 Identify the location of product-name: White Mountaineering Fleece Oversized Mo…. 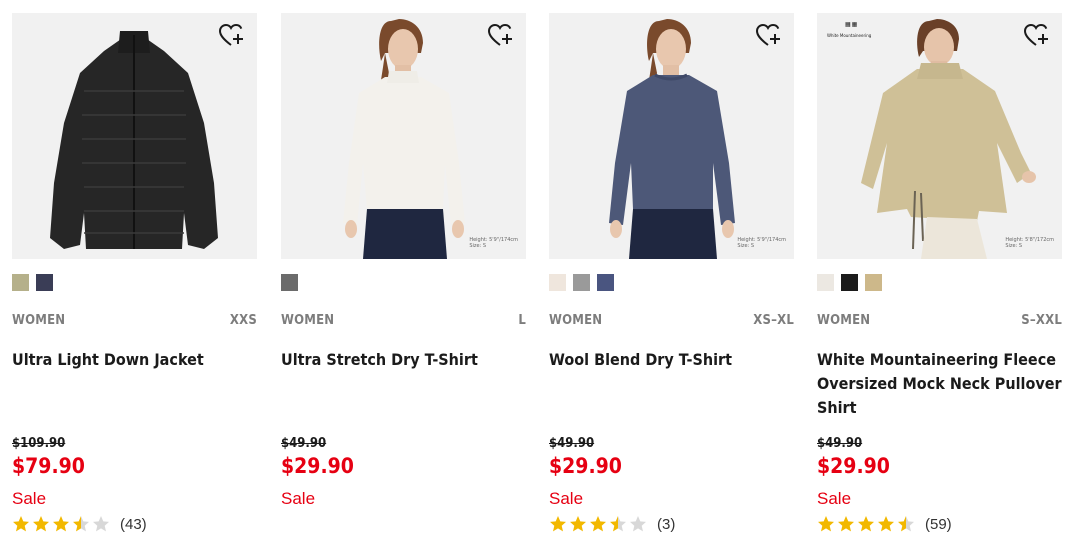
(939, 384).